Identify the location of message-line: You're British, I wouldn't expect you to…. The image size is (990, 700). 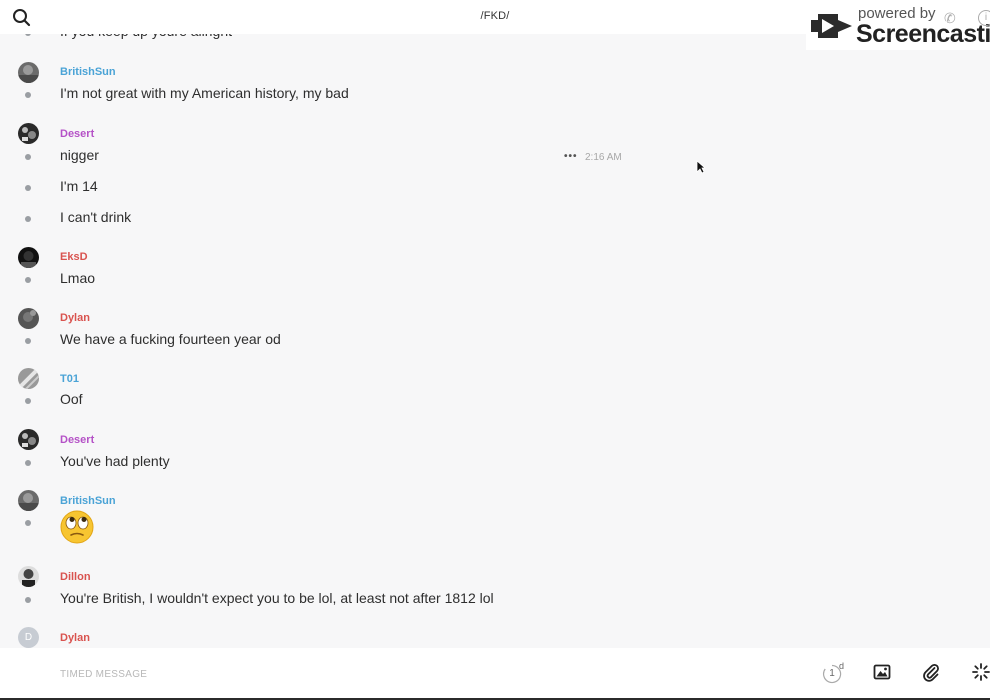
(495, 600).